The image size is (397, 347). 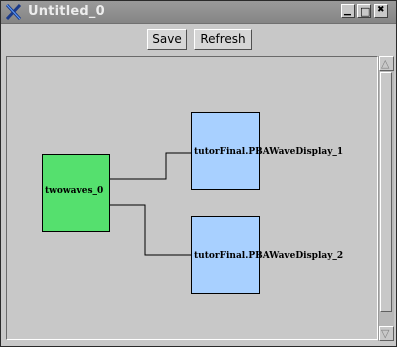 I want to click on minimize-icon: ▁, so click(x=347, y=11).